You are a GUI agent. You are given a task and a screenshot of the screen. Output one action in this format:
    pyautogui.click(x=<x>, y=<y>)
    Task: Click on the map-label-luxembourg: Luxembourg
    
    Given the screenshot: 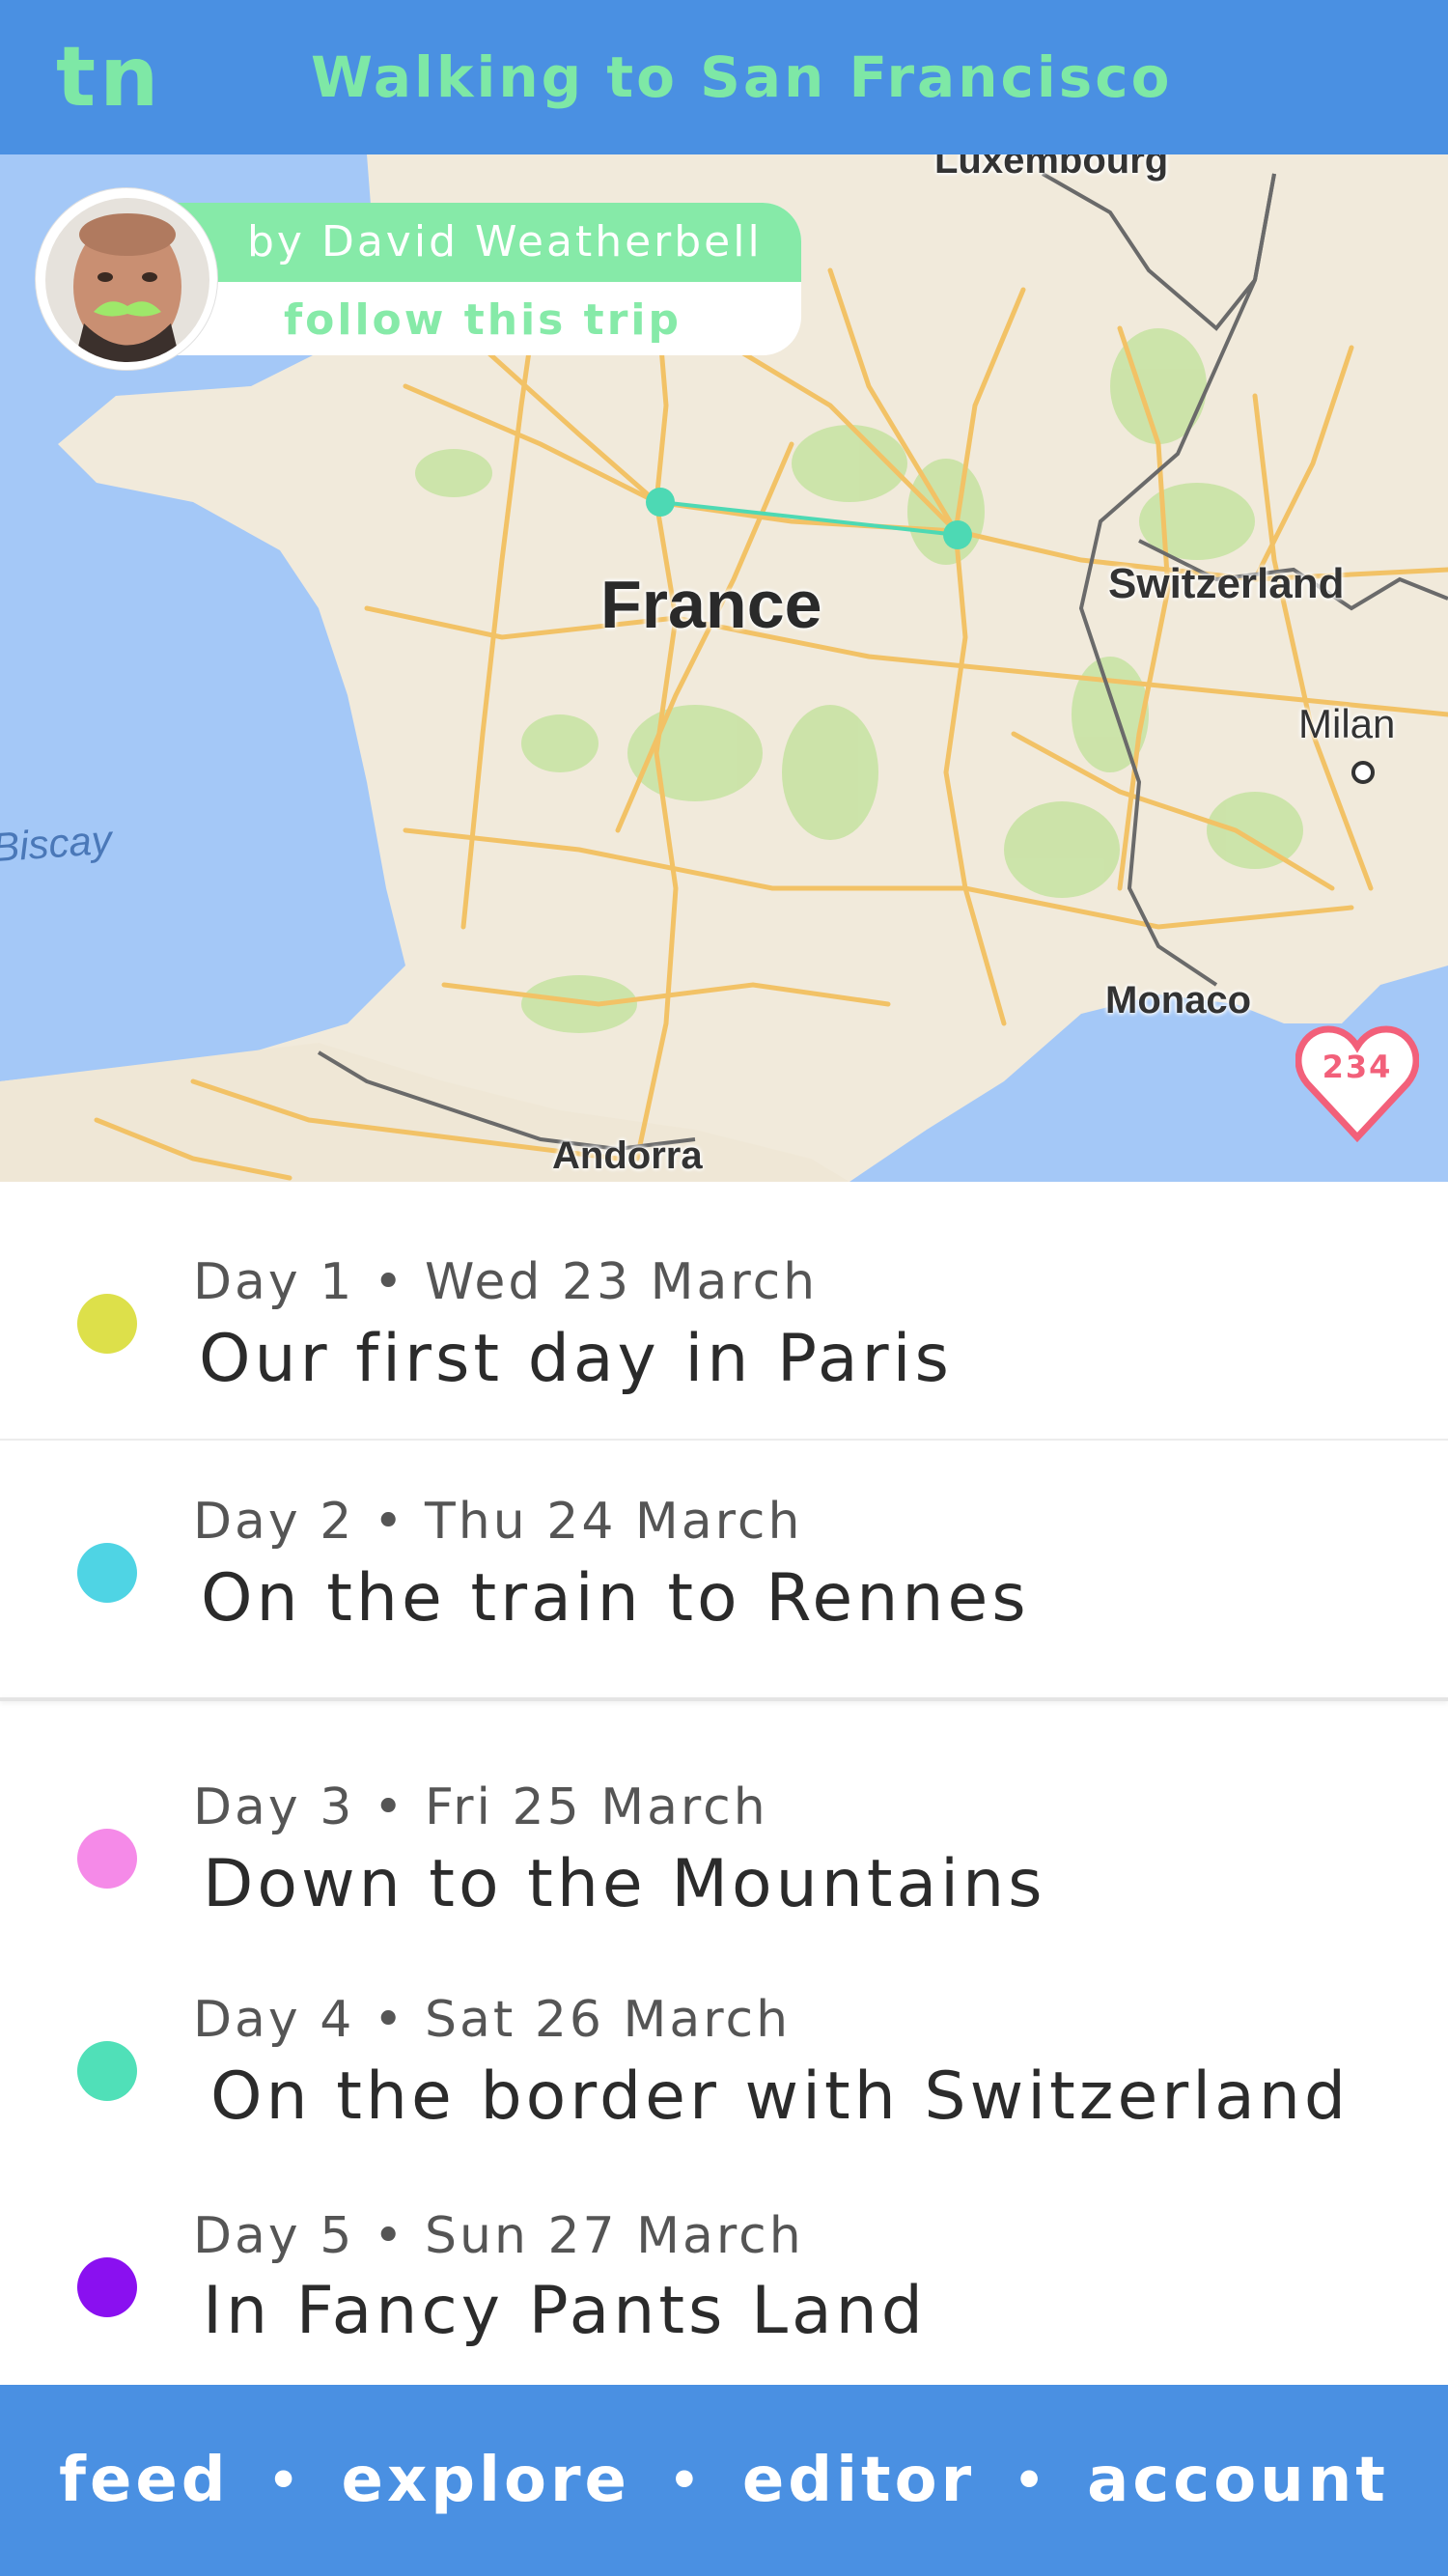 What is the action you would take?
    pyautogui.click(x=1051, y=168)
    